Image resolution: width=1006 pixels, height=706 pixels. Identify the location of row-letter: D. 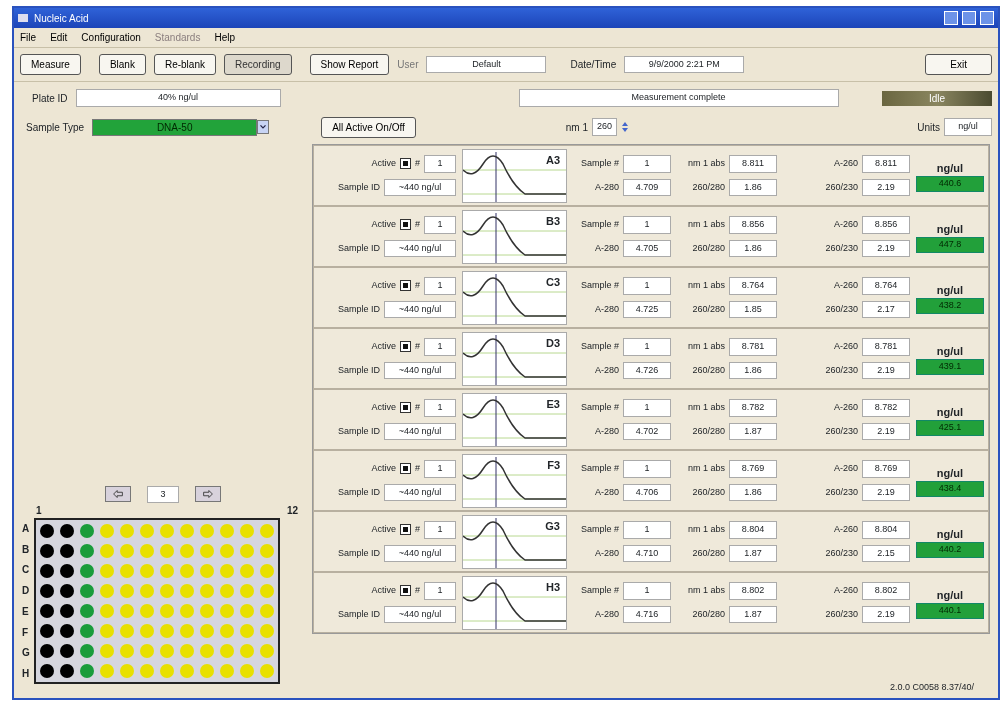
(26, 591).